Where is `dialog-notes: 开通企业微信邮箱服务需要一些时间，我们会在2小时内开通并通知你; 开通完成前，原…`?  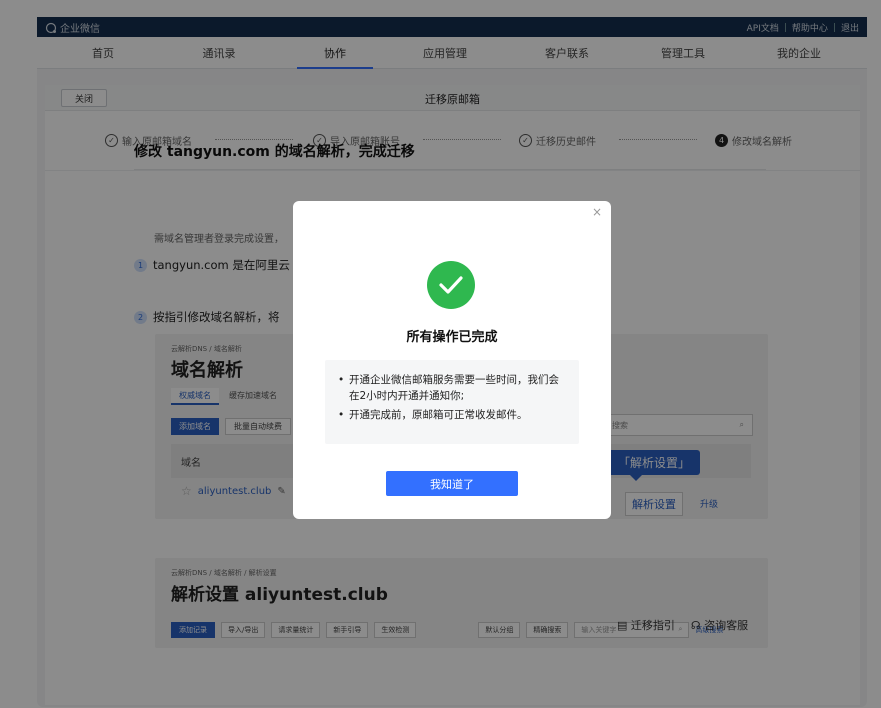
dialog-notes: 开通企业微信邮箱服务需要一些时间，我们会在2小时内开通并通知你; 开通完成前，原… is located at coordinates (452, 402).